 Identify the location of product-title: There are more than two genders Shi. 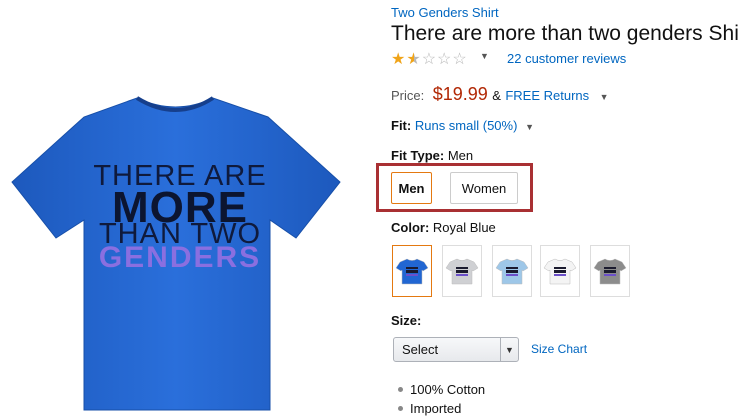
(565, 33).